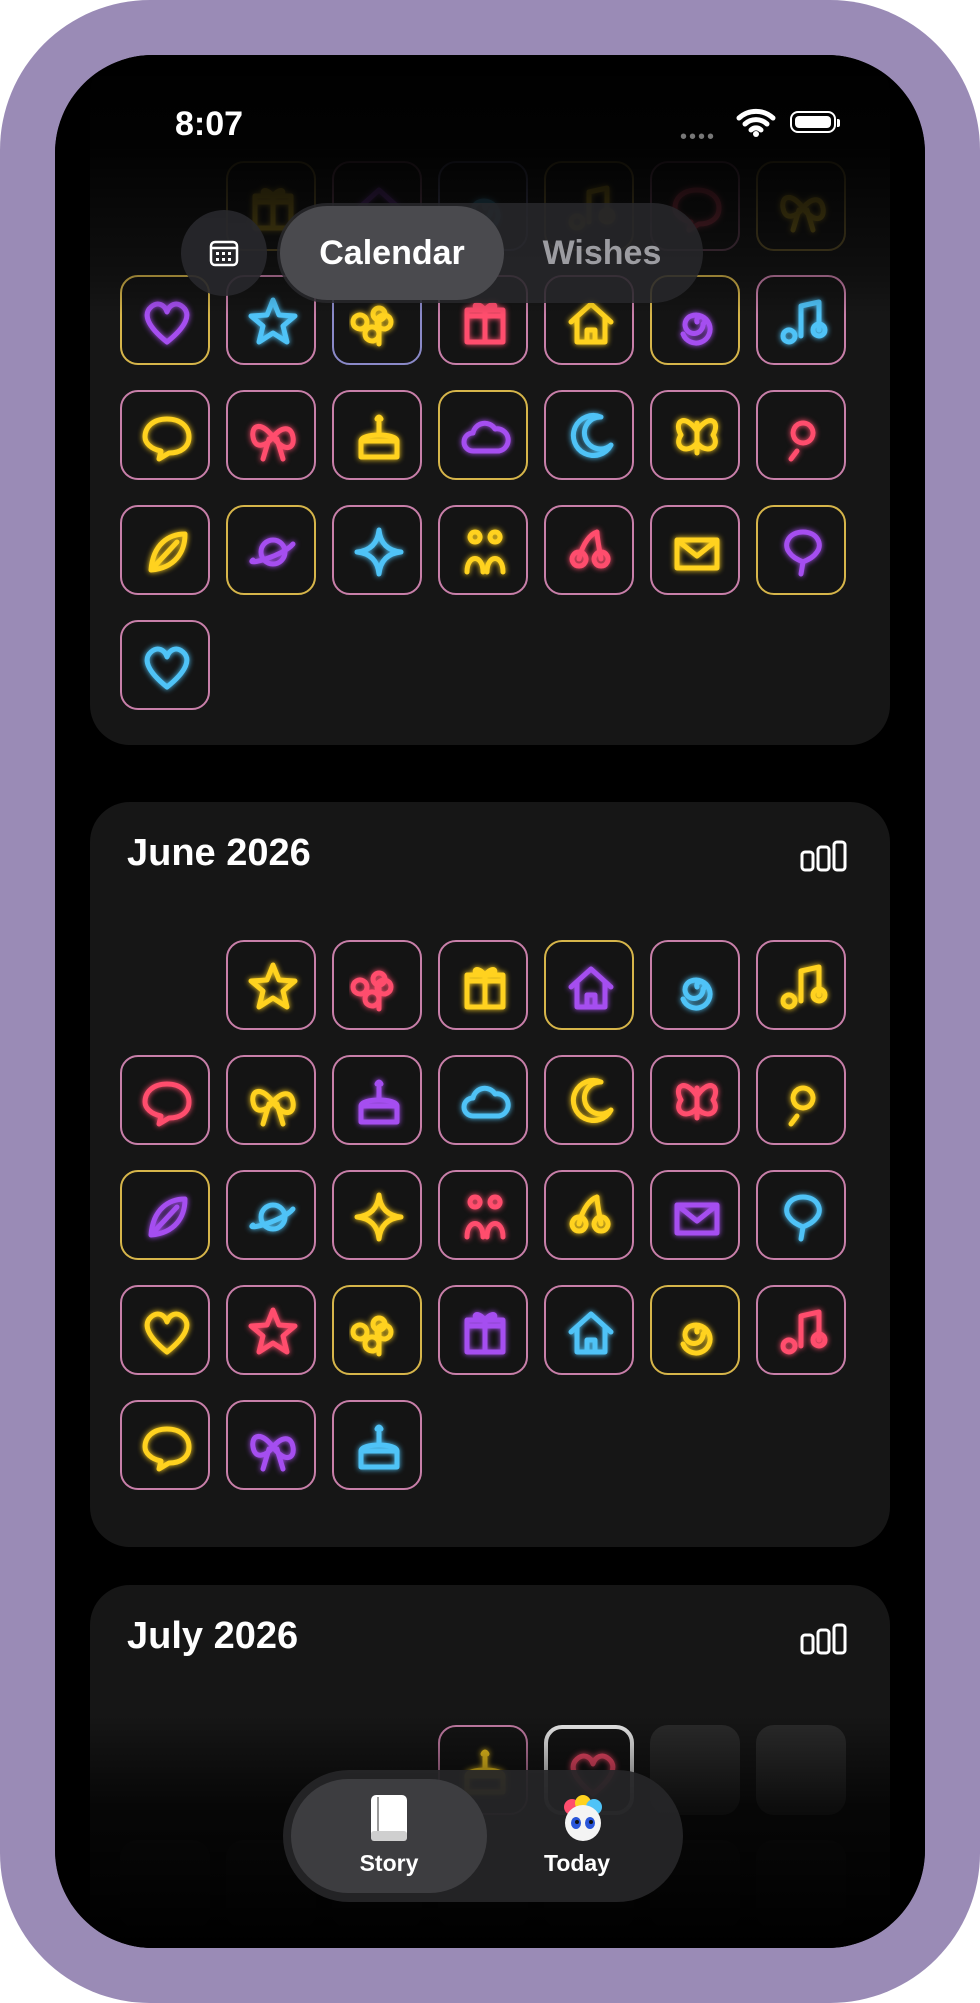 The width and height of the screenshot is (980, 2003). I want to click on cloud-icon, so click(486, 437).